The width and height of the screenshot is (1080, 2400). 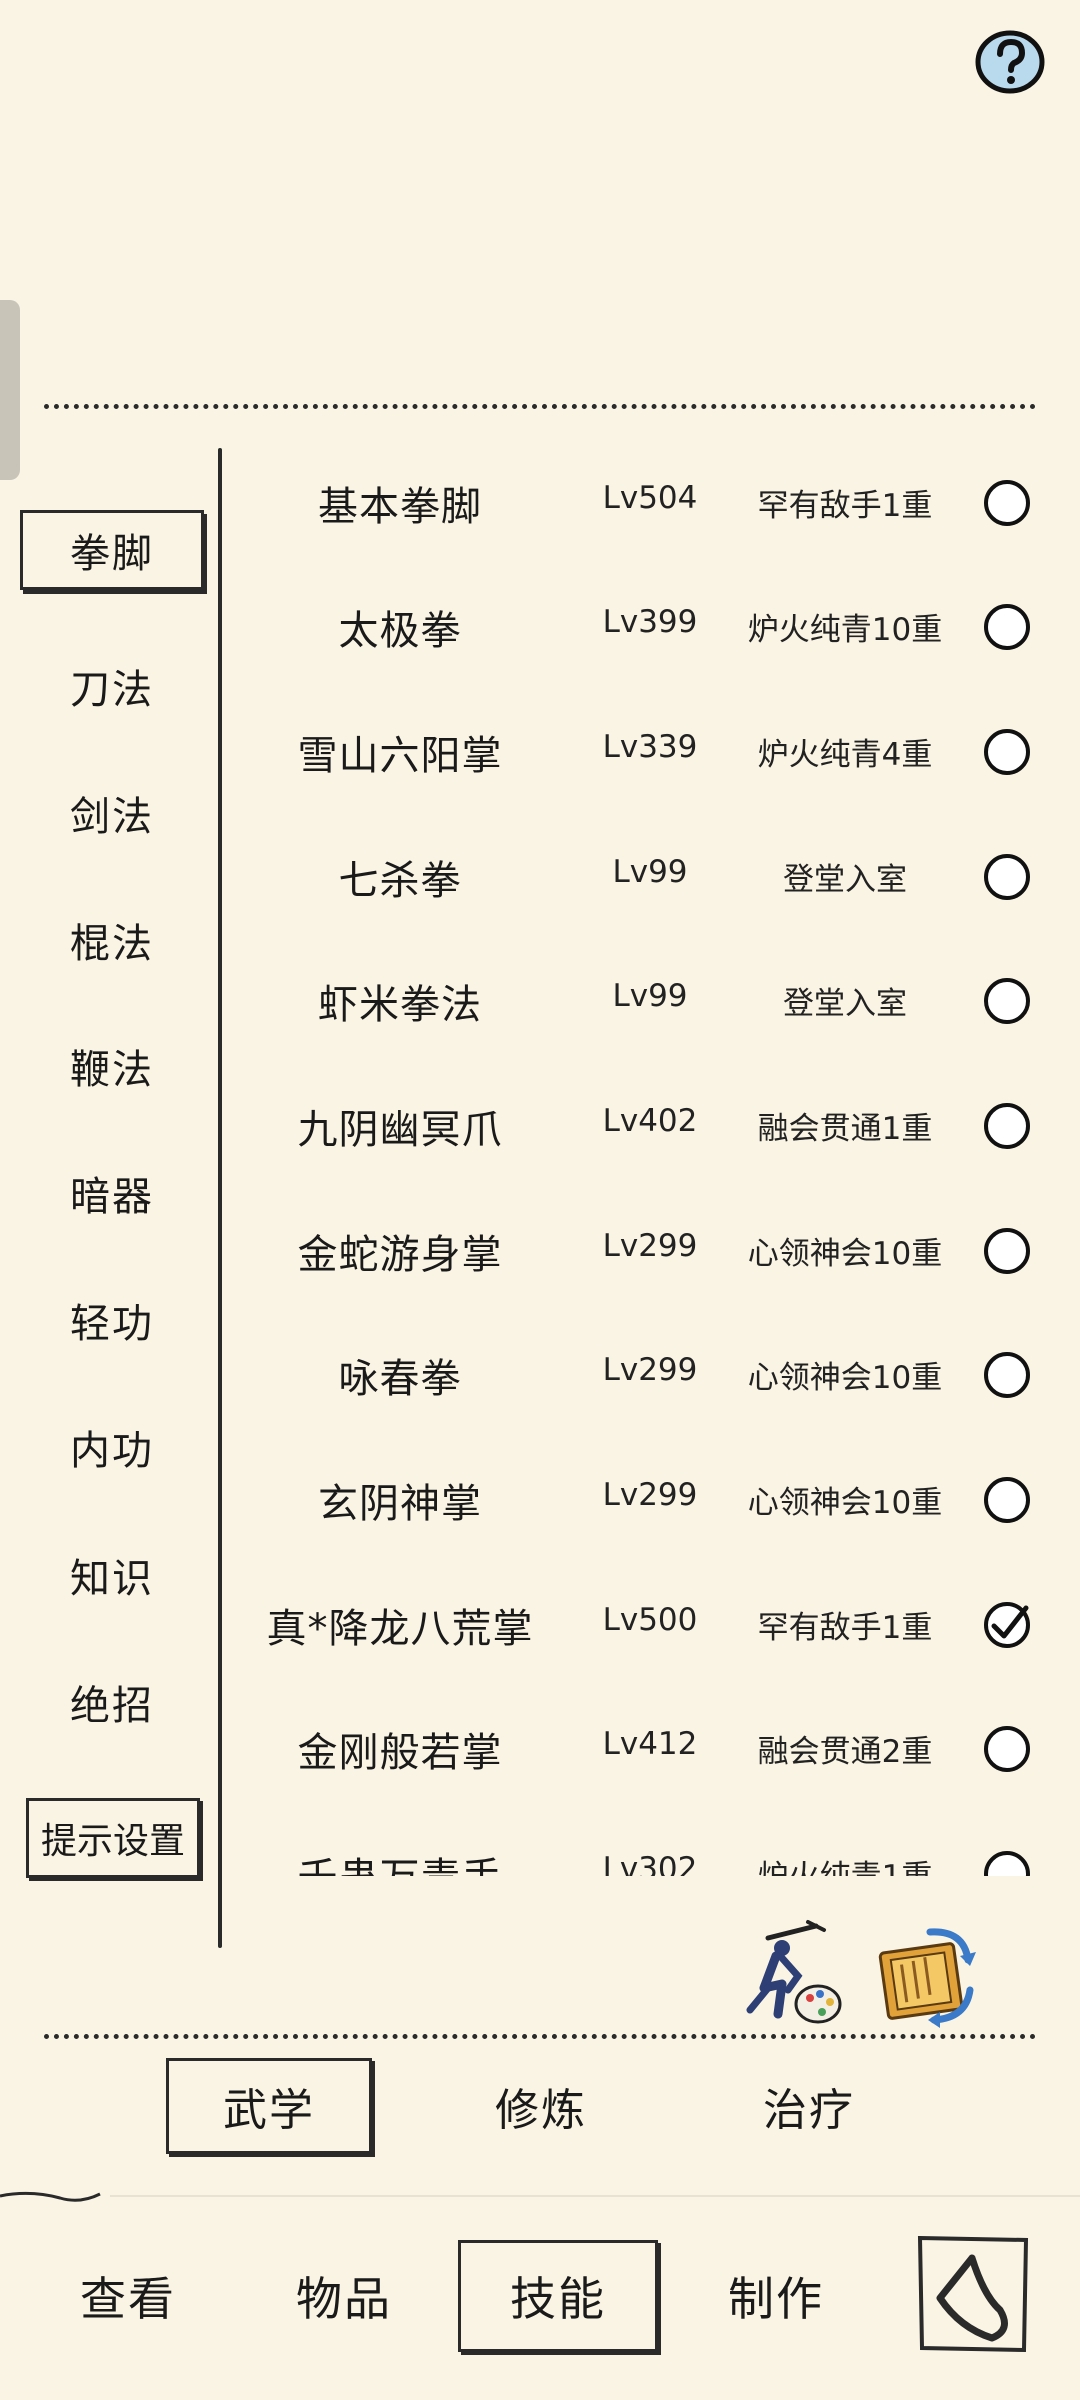 I want to click on skill-name: 金刚般若掌, so click(x=400, y=1753).